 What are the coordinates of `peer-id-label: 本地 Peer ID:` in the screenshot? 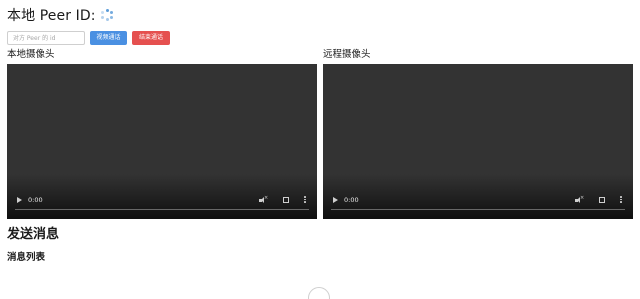 It's located at (51, 16).